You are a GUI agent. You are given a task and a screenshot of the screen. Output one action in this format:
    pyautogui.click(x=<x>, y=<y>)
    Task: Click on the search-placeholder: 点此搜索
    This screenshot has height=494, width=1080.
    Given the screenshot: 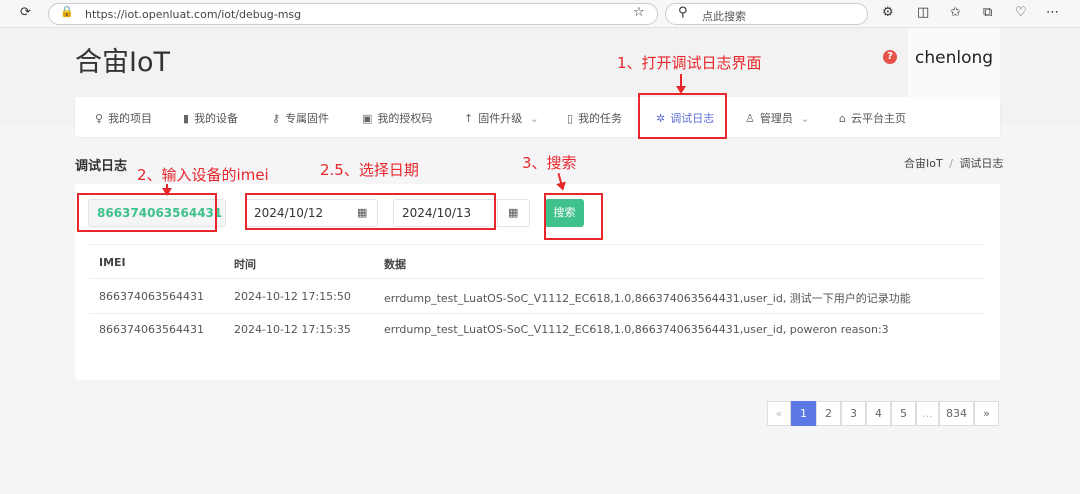 What is the action you would take?
    pyautogui.click(x=724, y=16)
    